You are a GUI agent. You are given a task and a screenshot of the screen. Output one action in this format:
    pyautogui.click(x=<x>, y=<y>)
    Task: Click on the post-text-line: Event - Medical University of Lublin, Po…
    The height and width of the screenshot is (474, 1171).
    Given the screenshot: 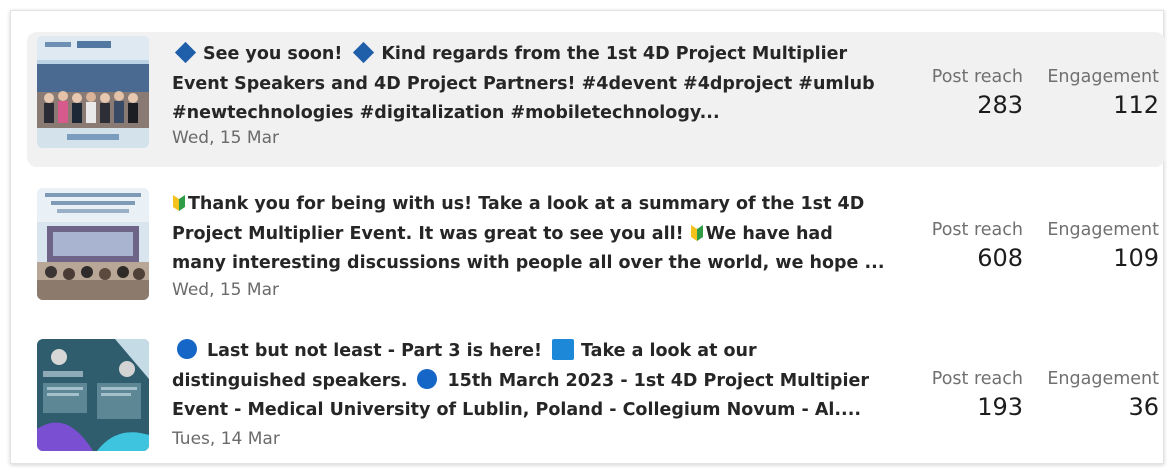 What is the action you would take?
    pyautogui.click(x=516, y=410)
    